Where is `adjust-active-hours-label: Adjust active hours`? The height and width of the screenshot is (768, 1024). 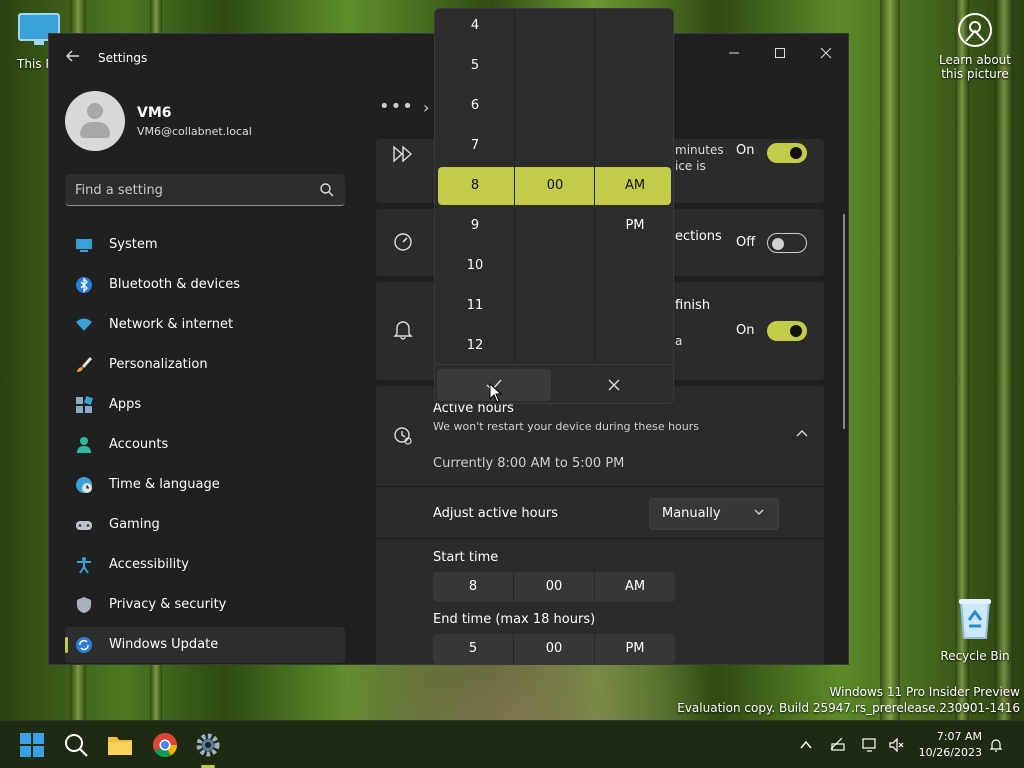
adjust-active-hours-label: Adjust active hours is located at coordinates (495, 513).